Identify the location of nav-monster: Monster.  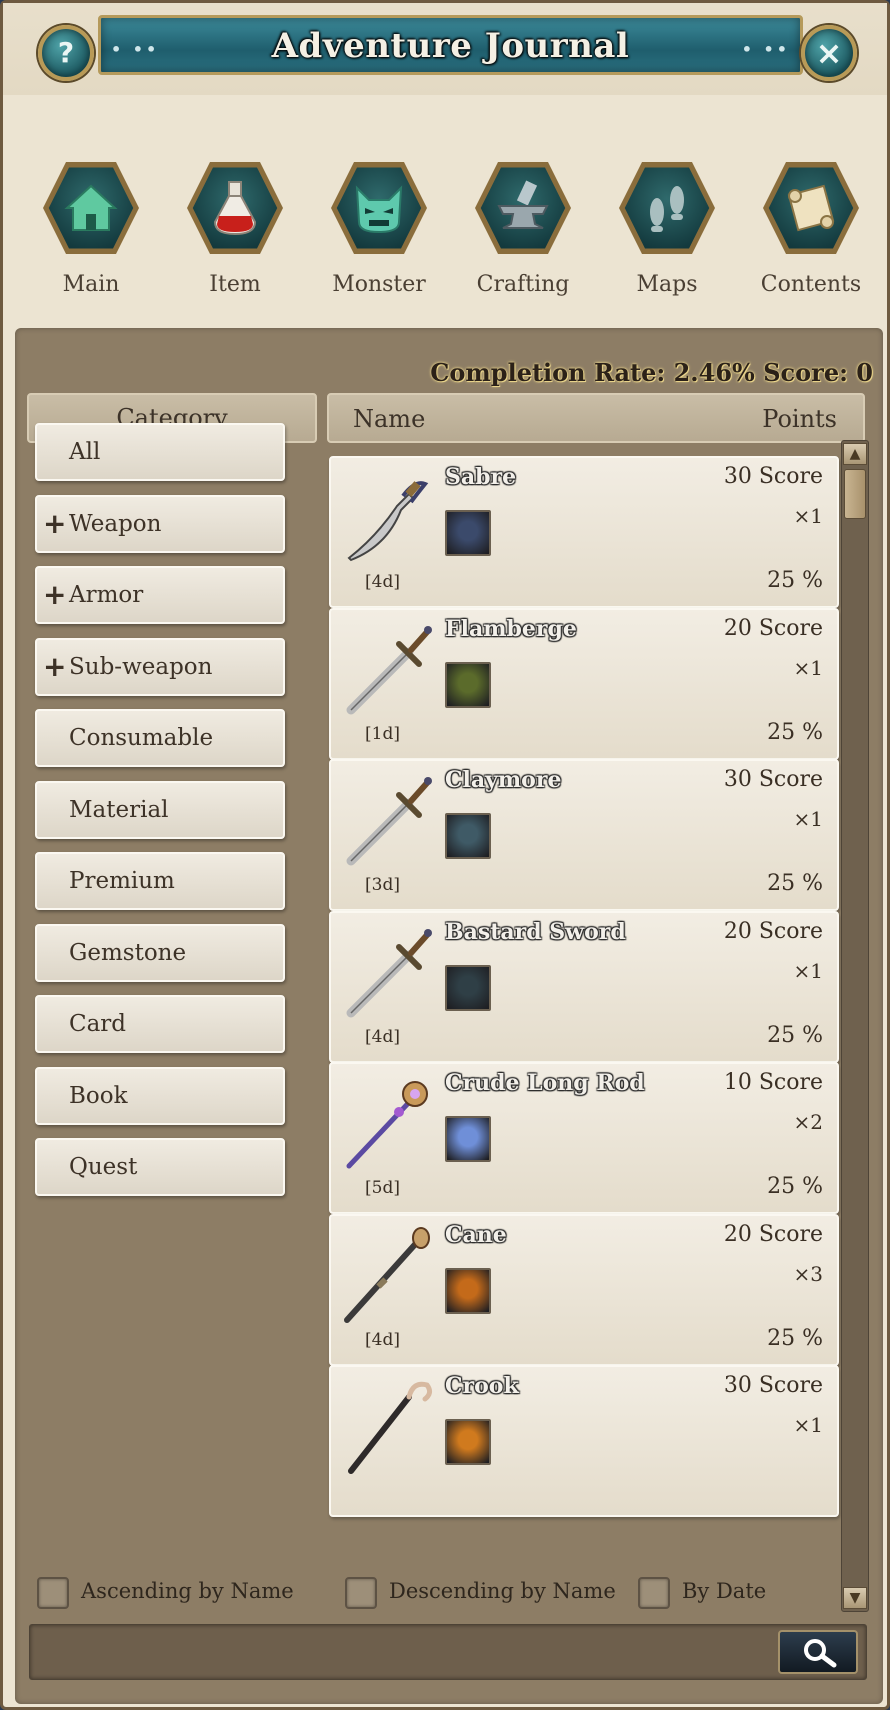
(379, 227).